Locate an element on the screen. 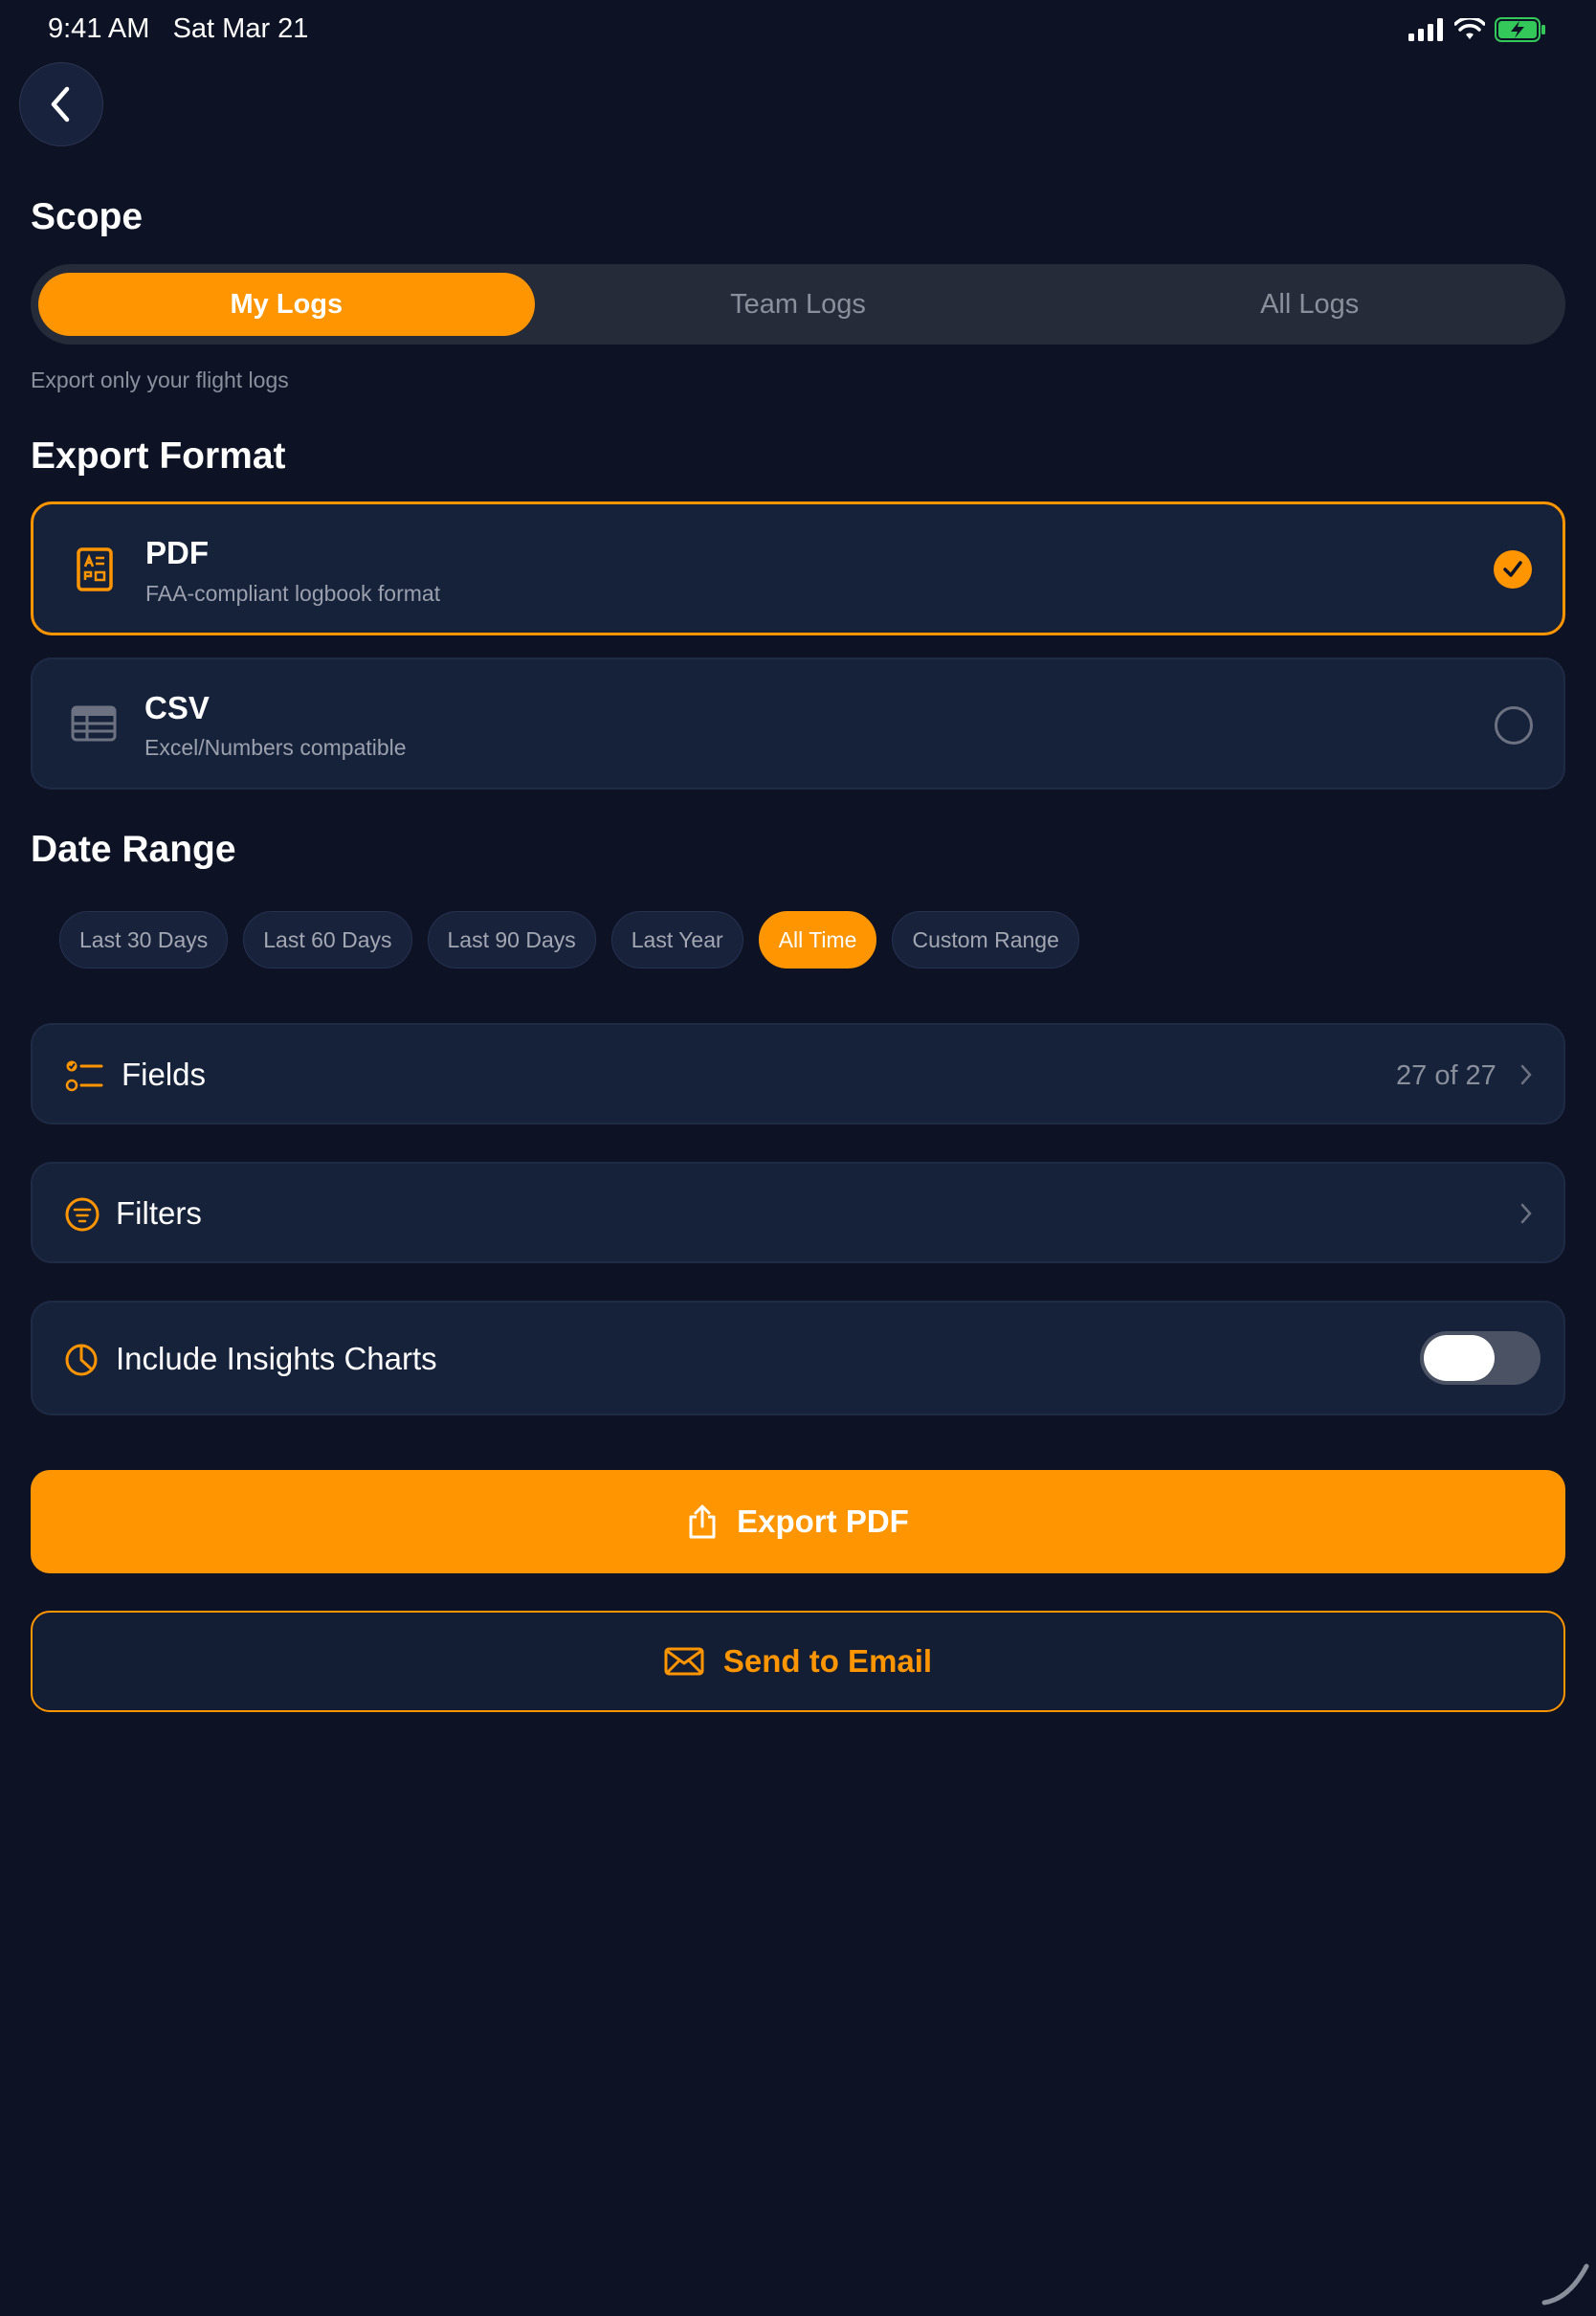 Image resolution: width=1596 pixels, height=2316 pixels. send-to-email-button: Send to Email is located at coordinates (798, 1661).